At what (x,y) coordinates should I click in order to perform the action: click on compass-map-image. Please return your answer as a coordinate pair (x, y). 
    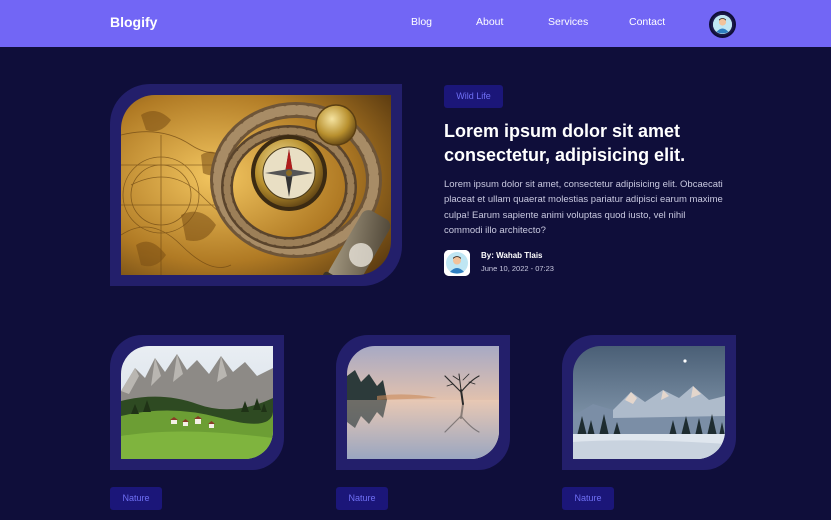
    Looking at the image, I should click on (256, 185).